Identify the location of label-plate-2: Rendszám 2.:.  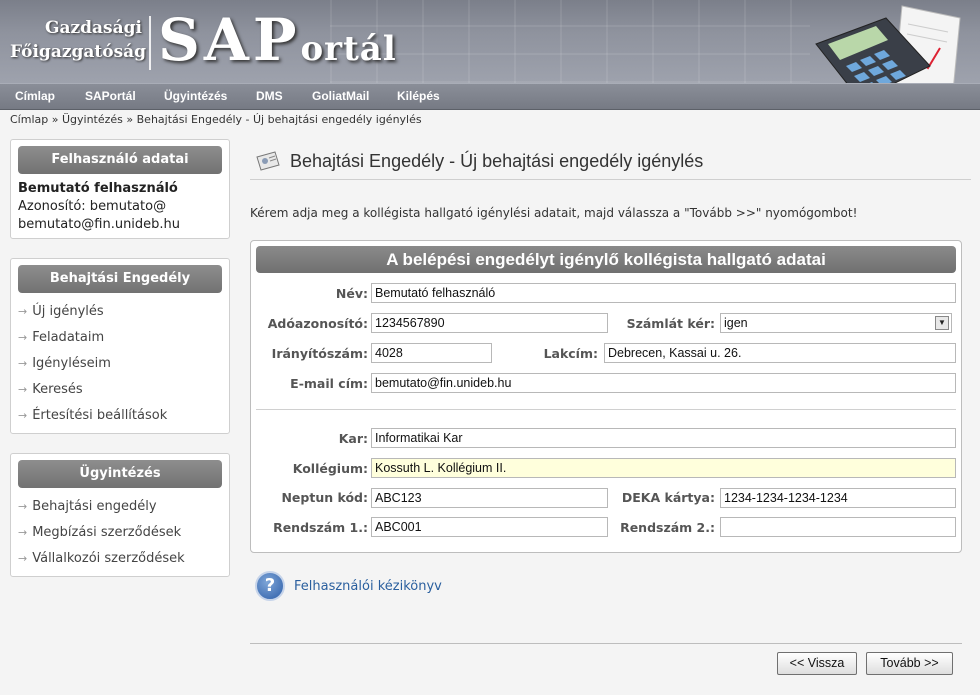
(667, 527).